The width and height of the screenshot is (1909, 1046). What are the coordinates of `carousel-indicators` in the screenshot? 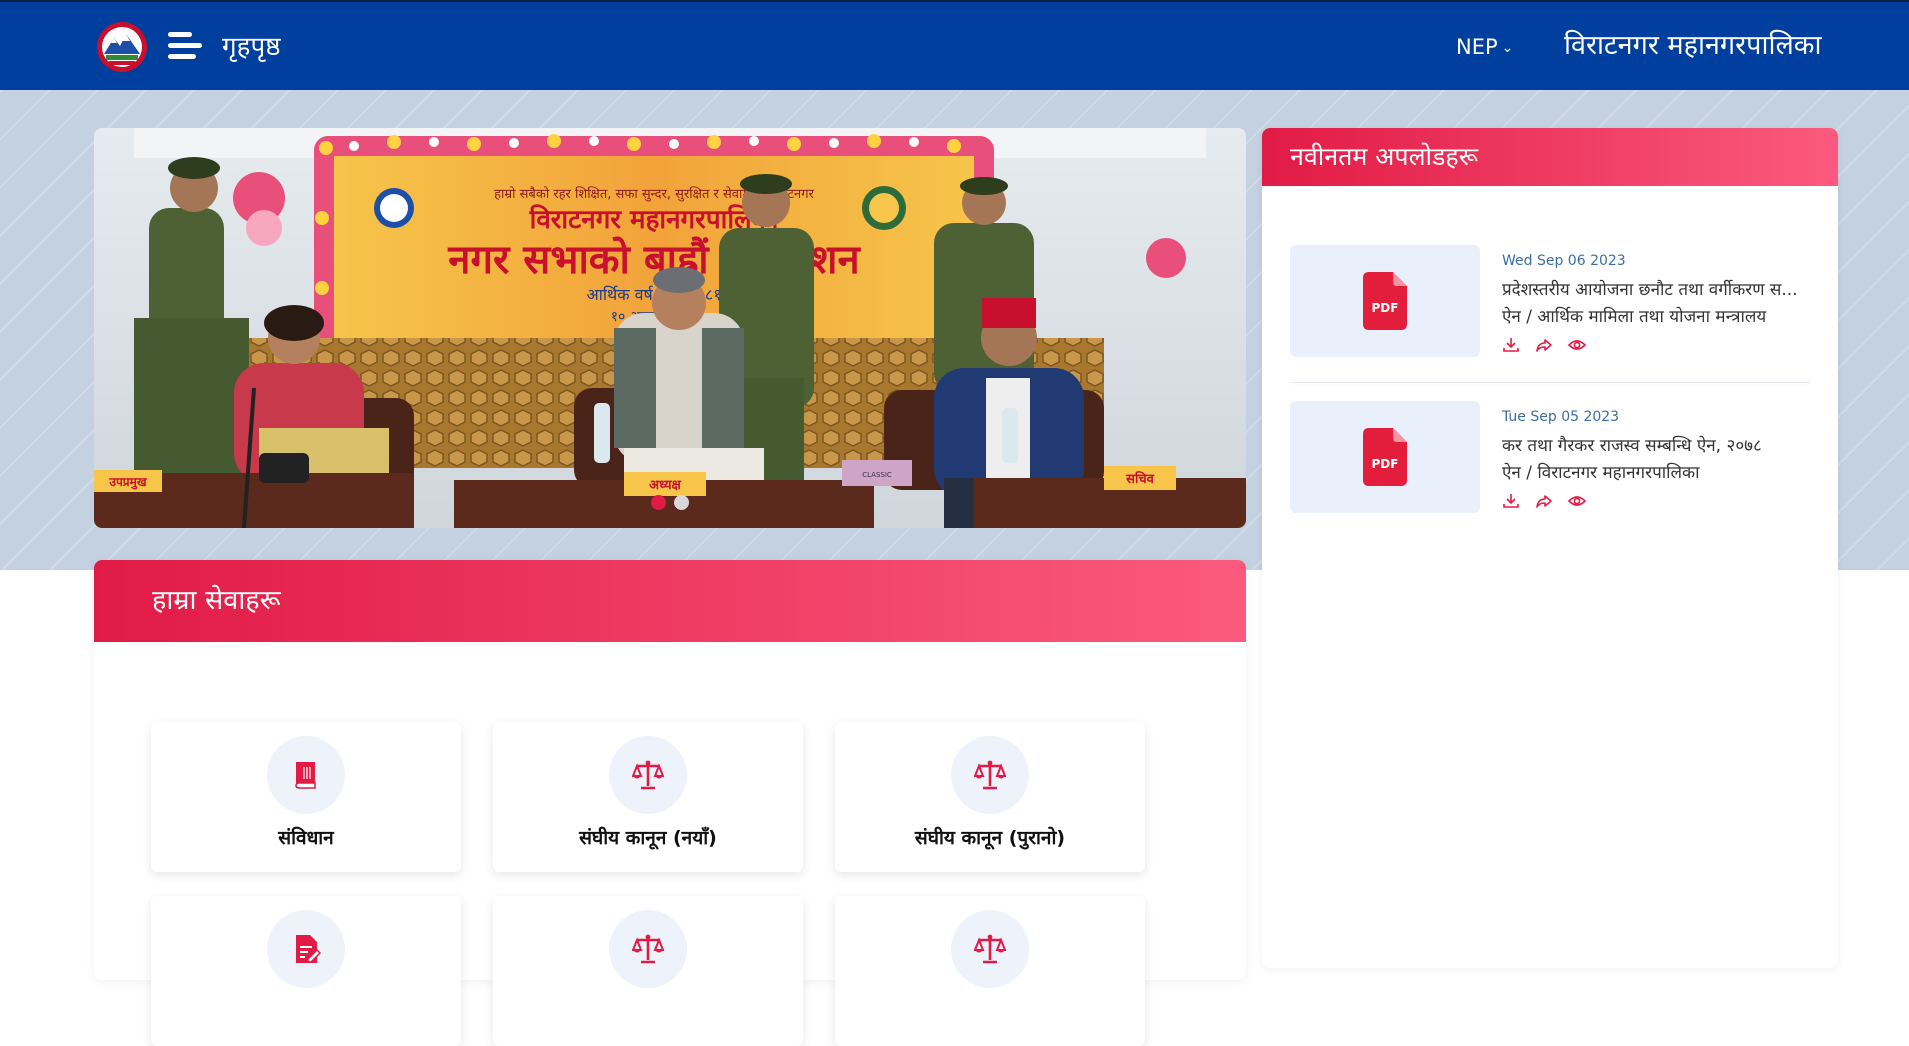 It's located at (670, 504).